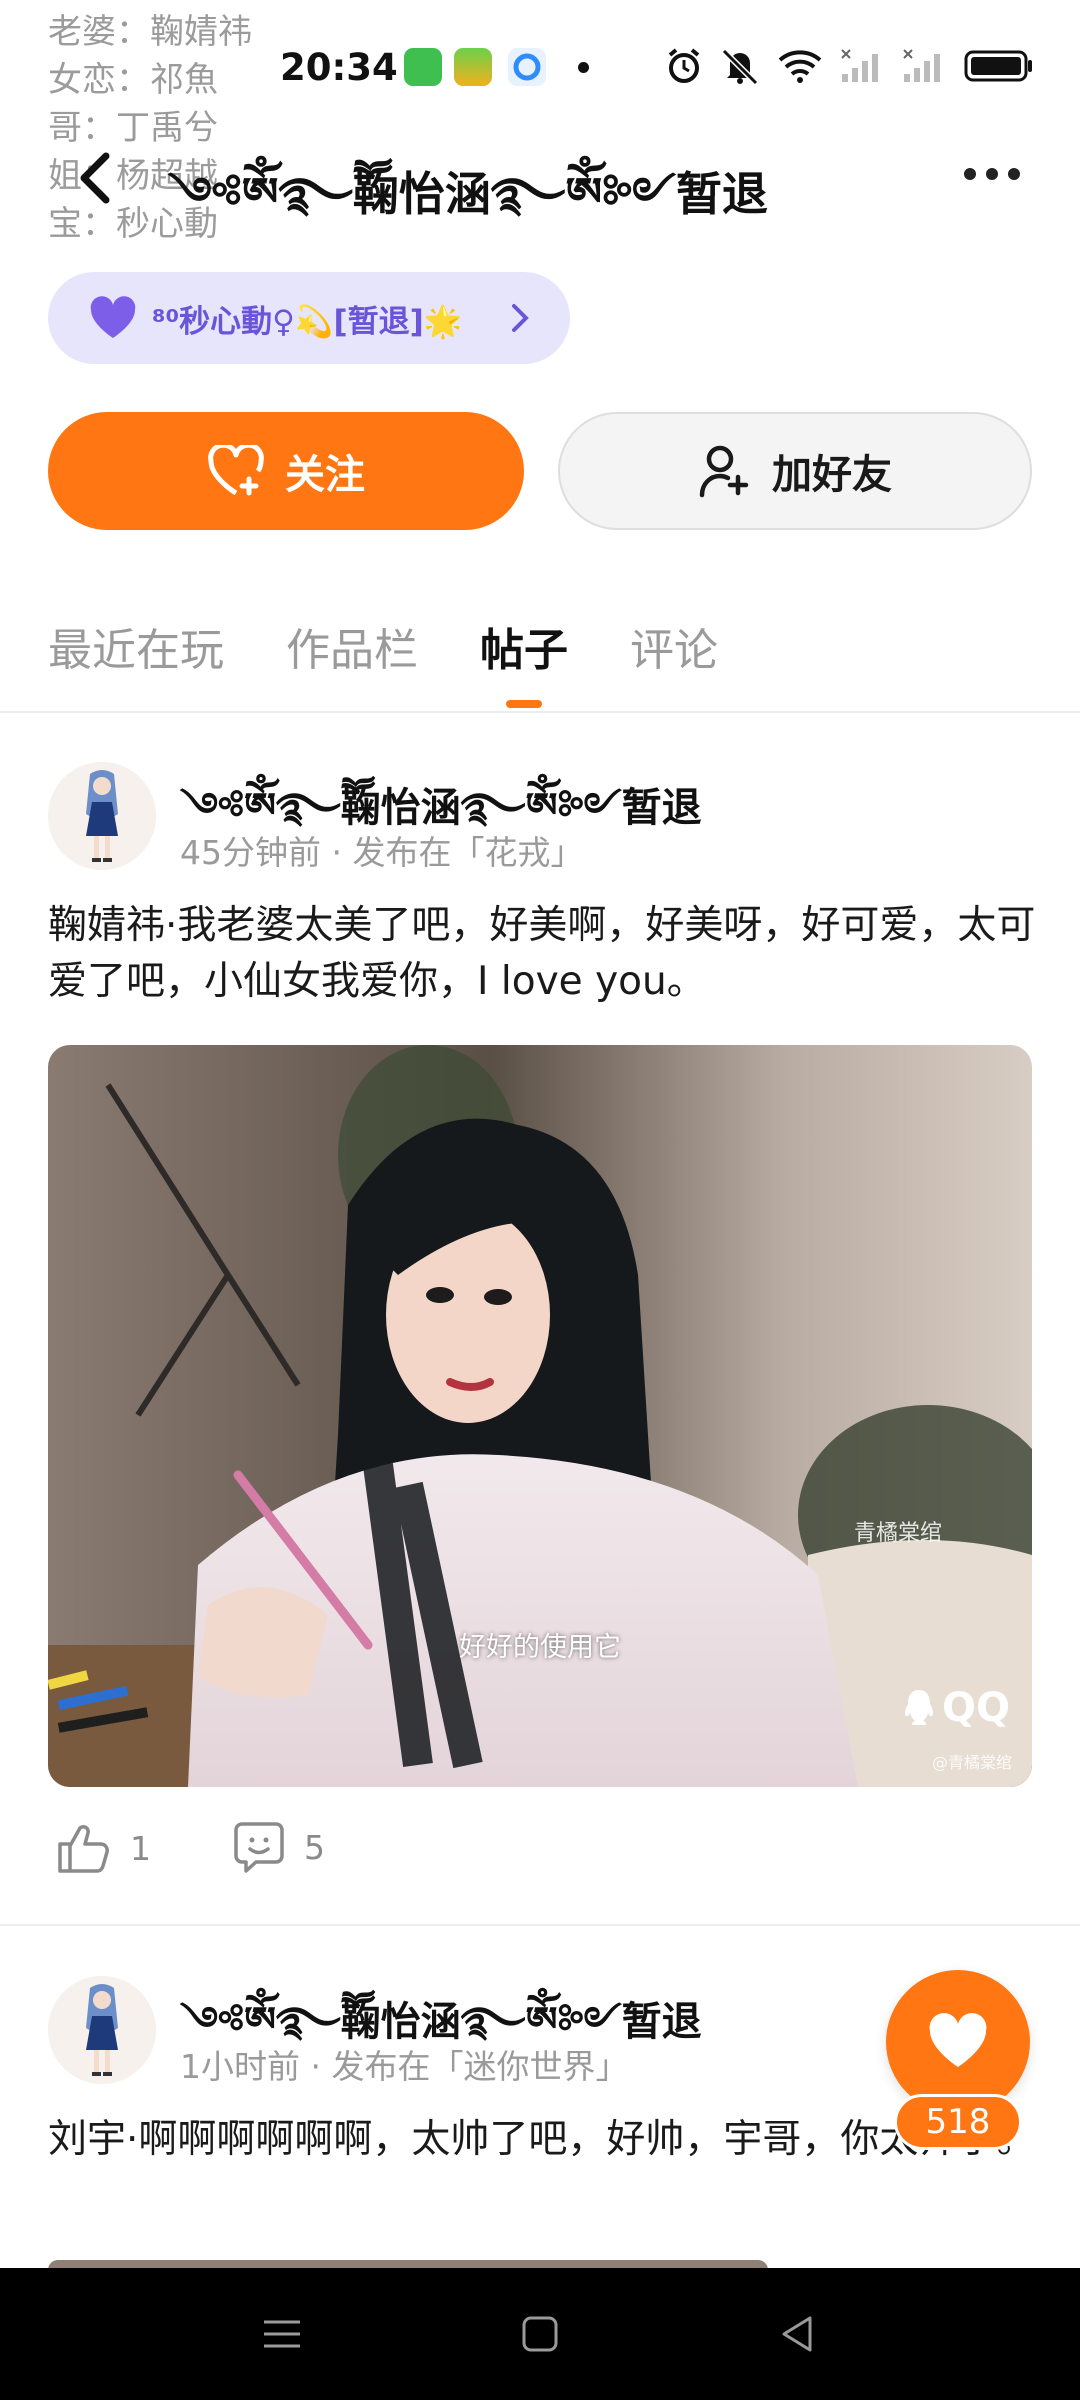 Image resolution: width=1080 pixels, height=2400 pixels. I want to click on bio-line: 女恋：祁魚, so click(133, 80).